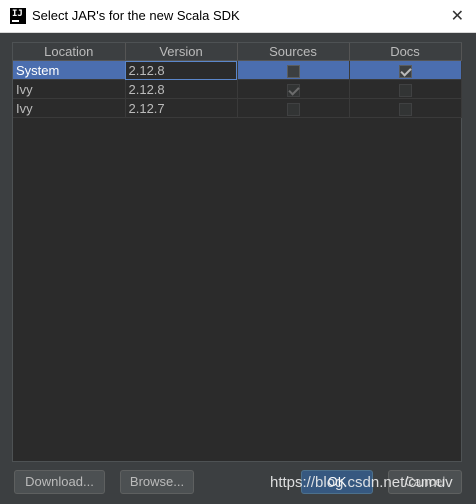  I want to click on close-icon: ✕, so click(457, 15).